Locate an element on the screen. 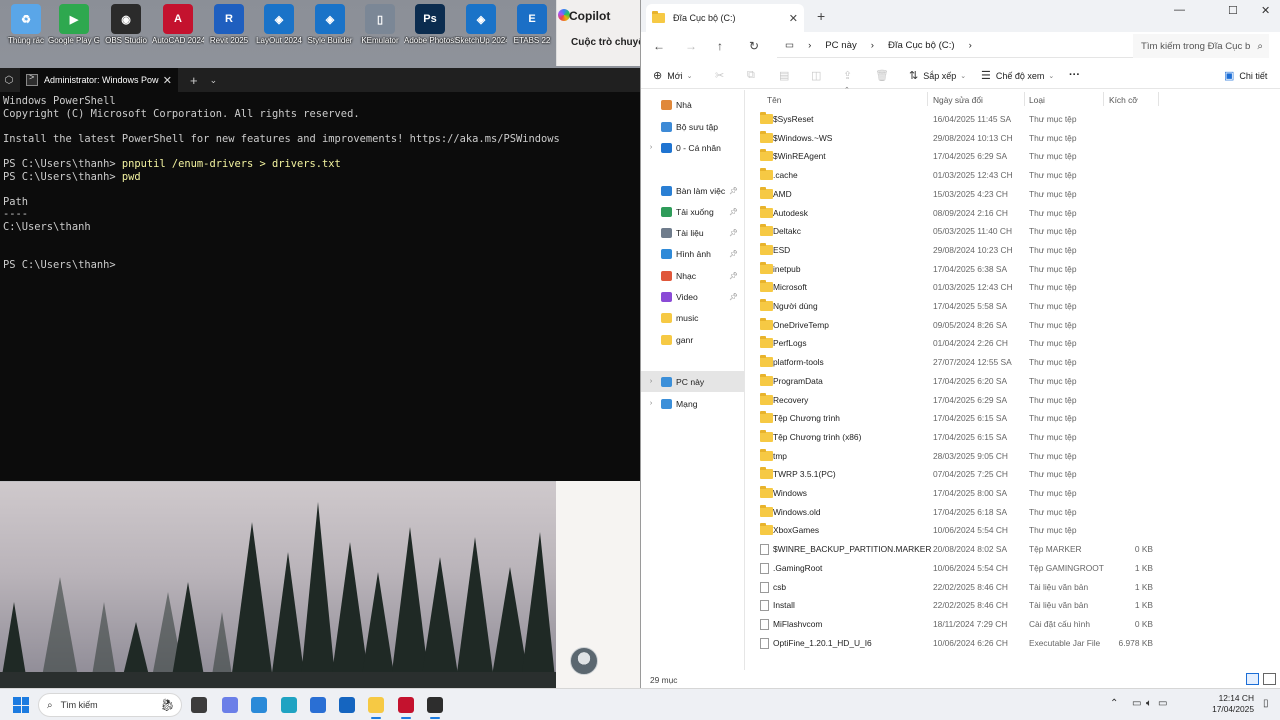 The image size is (1280, 720). sidebar-item: › 0 - Cá nhân is located at coordinates (692, 147).